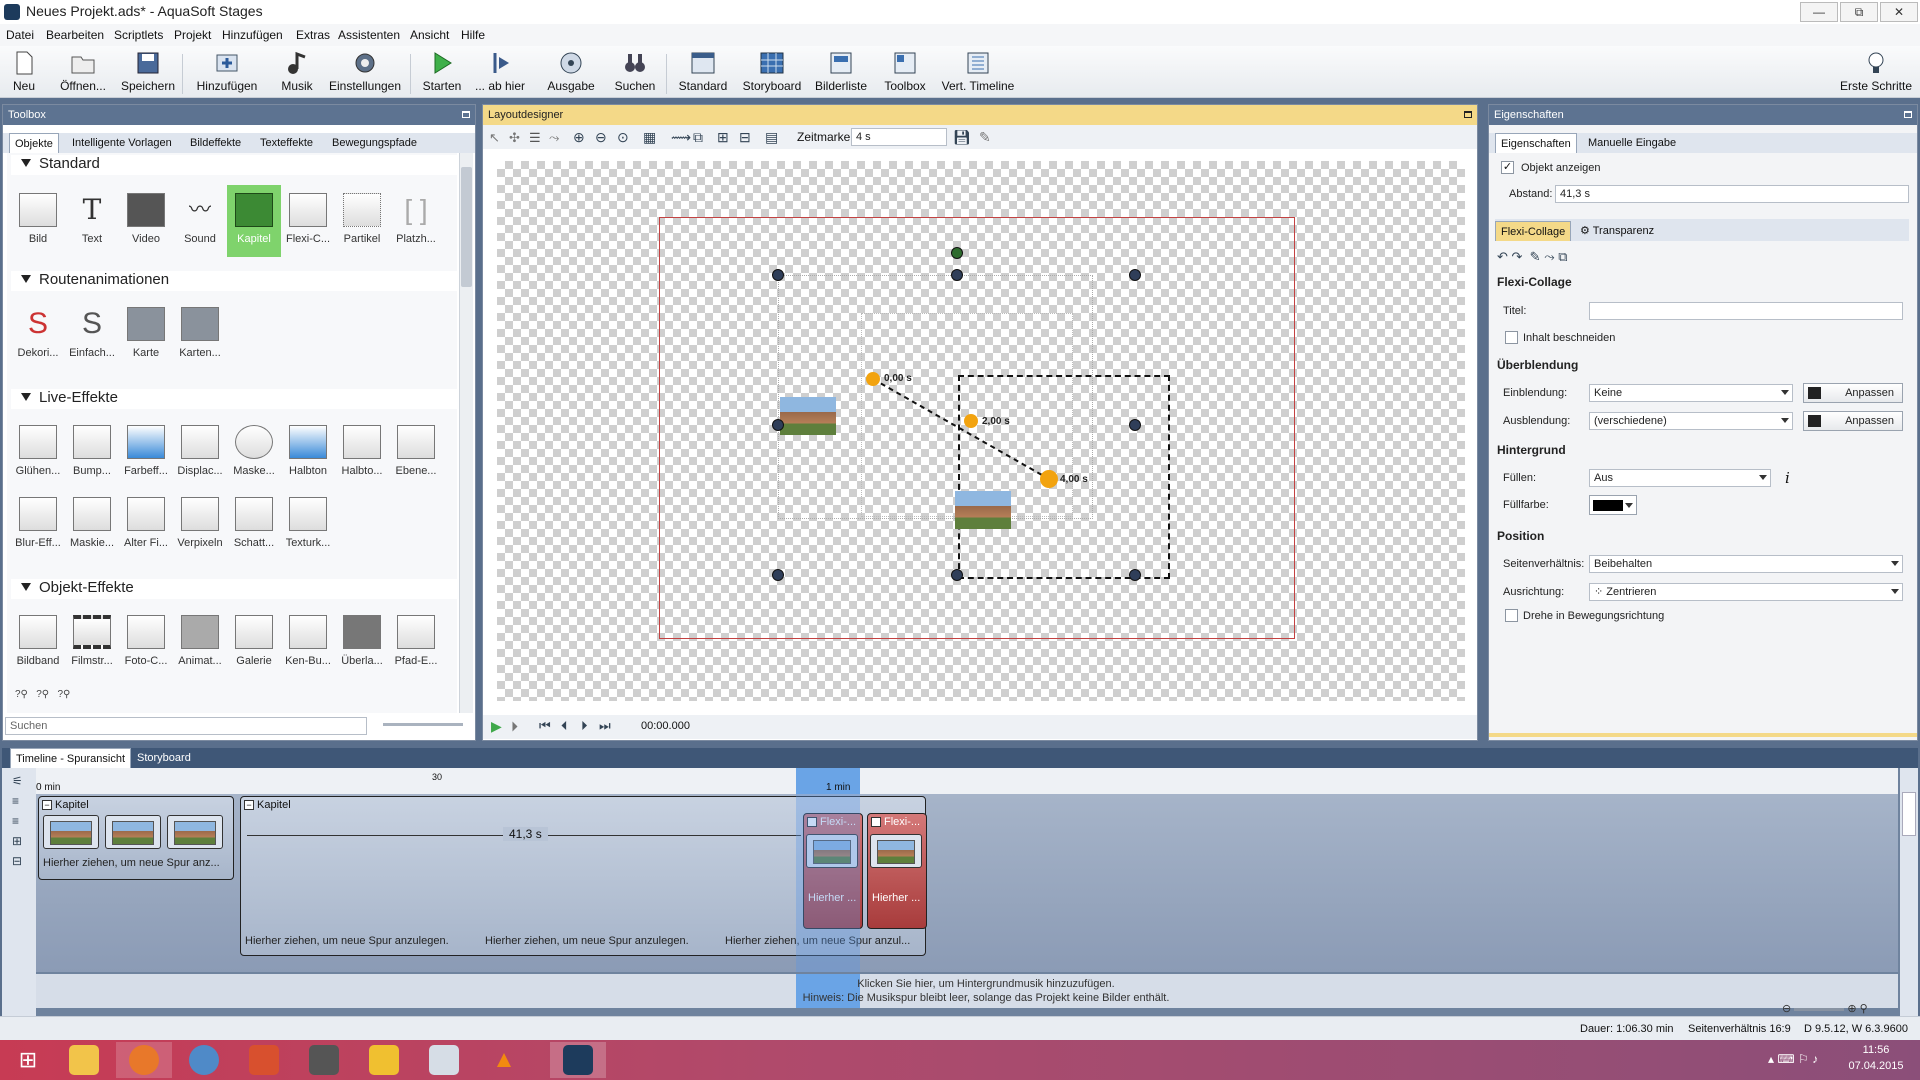 The image size is (1920, 1080). I want to click on view-vert-timeline-button: Vert. Timeline, so click(978, 73).